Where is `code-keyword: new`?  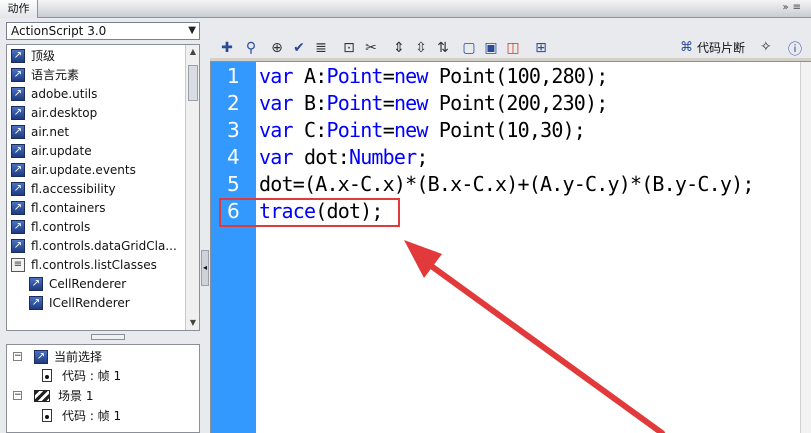
code-keyword: new is located at coordinates (411, 103).